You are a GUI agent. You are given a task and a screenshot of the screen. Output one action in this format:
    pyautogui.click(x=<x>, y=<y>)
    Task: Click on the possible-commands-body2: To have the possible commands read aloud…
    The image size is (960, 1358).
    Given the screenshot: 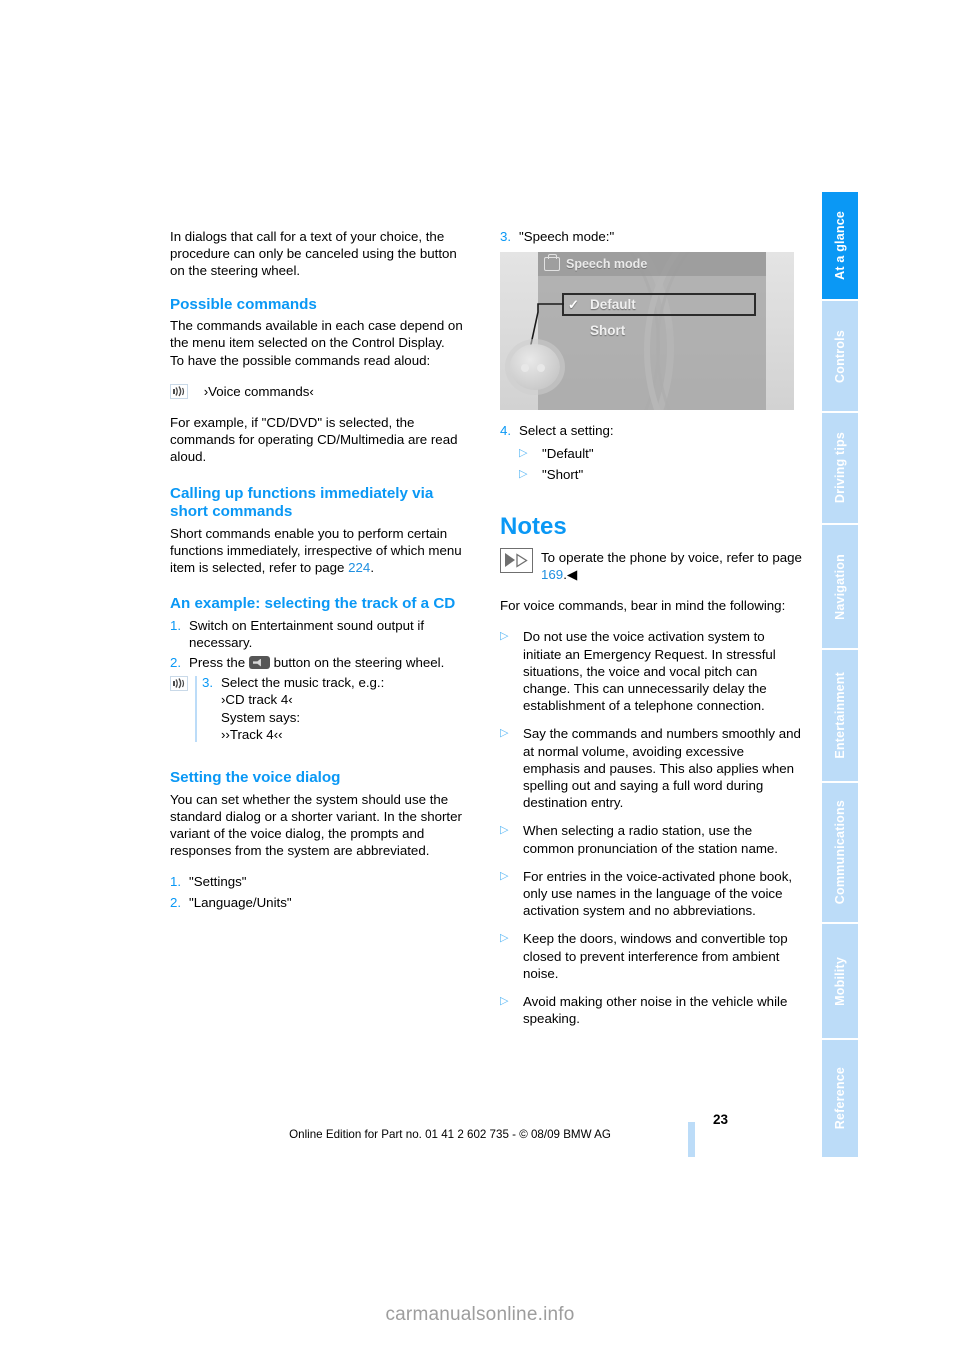 What is the action you would take?
    pyautogui.click(x=300, y=360)
    